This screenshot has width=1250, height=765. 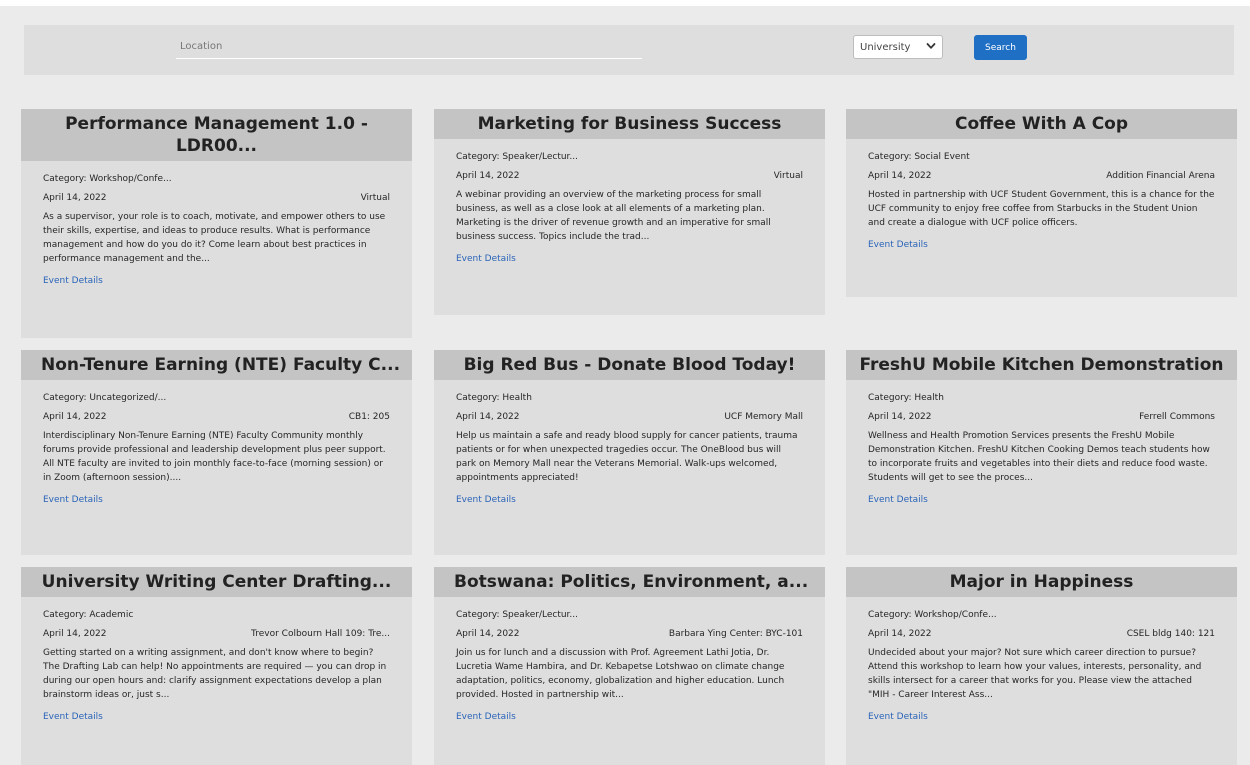 I want to click on event-location: UCF Memory Mall, so click(x=763, y=417).